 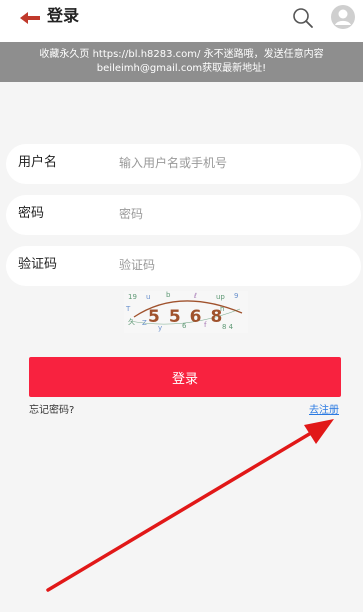 I want to click on login-button: 登录, so click(x=185, y=377).